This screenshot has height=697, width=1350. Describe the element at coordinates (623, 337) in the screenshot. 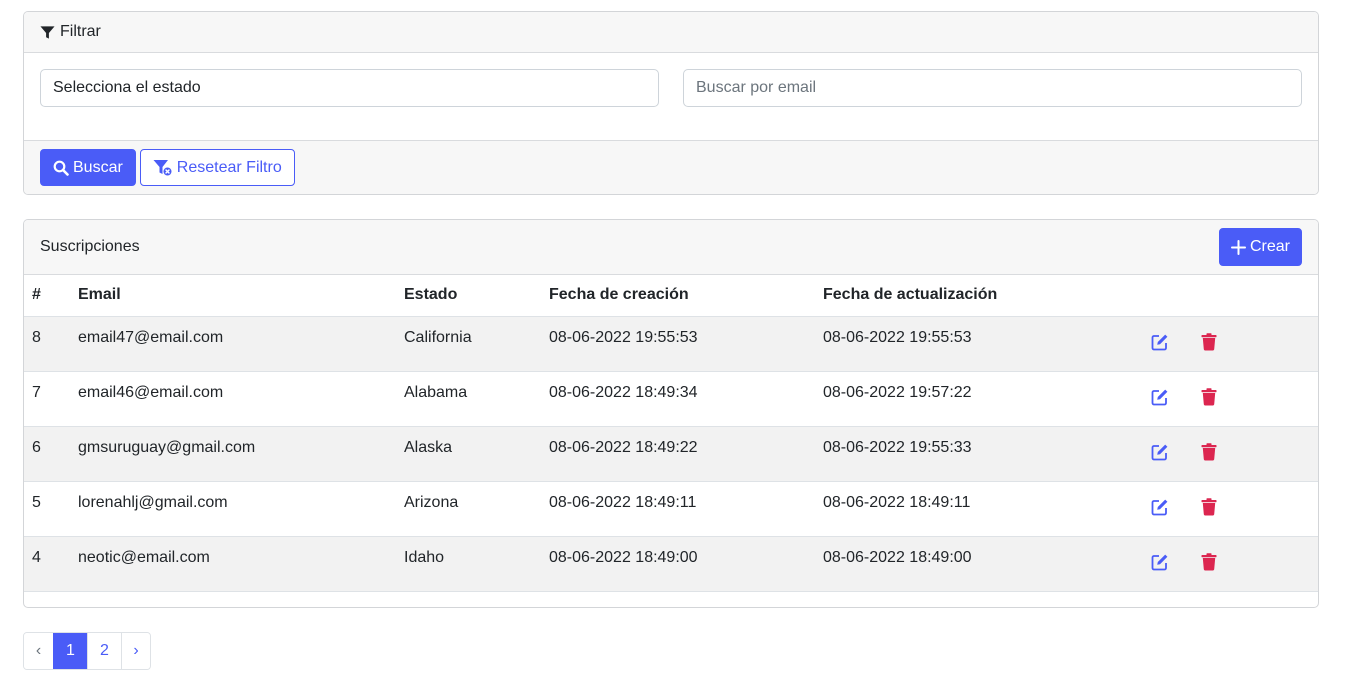

I see `cell-created: 08-06-2022 19:55:53` at that location.